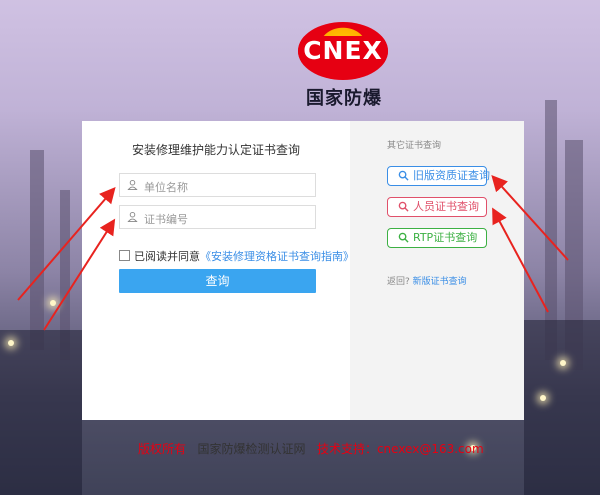 This screenshot has height=495, width=600. I want to click on unit-name-placeholder: 单位名称, so click(166, 187).